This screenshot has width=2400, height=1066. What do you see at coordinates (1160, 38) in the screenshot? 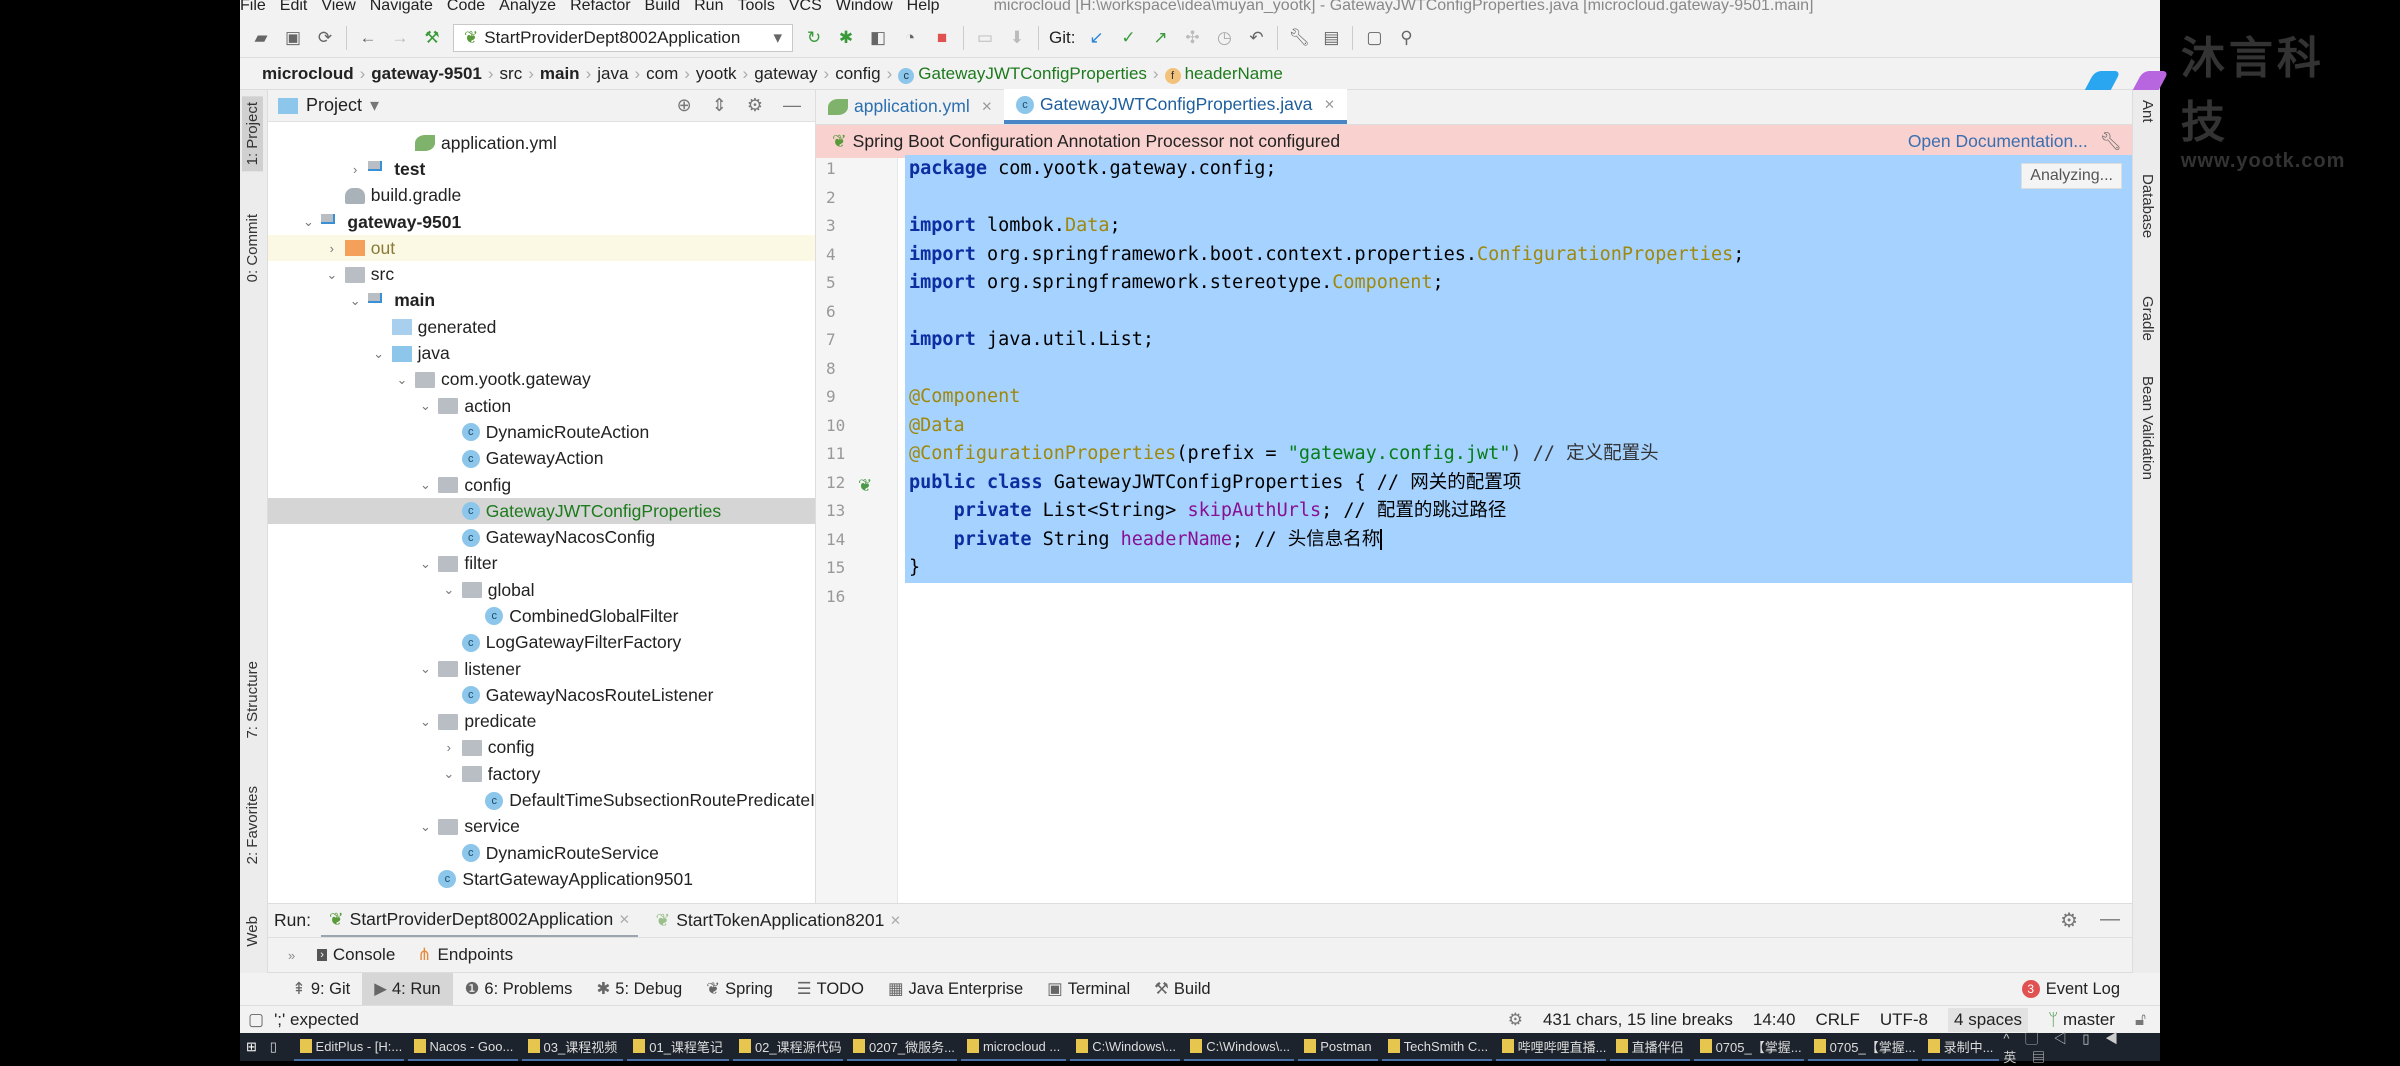
I see `git-push-icon: ↗` at bounding box center [1160, 38].